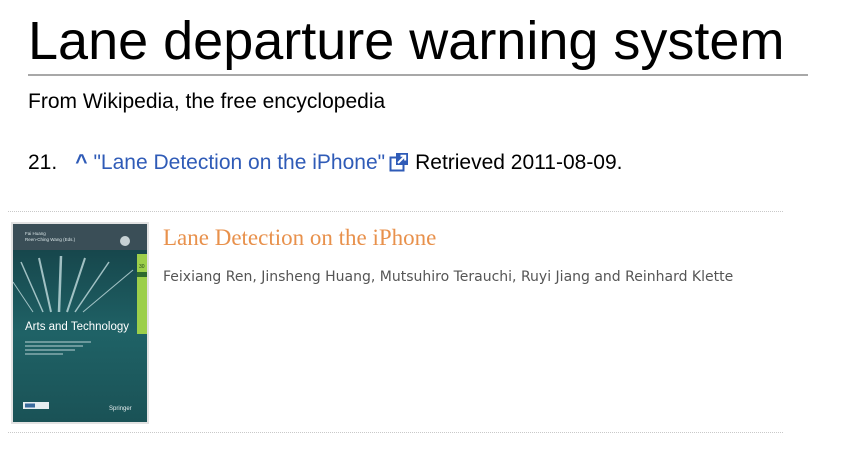 Image resolution: width=859 pixels, height=454 pixels. What do you see at coordinates (120, 409) in the screenshot?
I see `cover-publisher: Springer` at bounding box center [120, 409].